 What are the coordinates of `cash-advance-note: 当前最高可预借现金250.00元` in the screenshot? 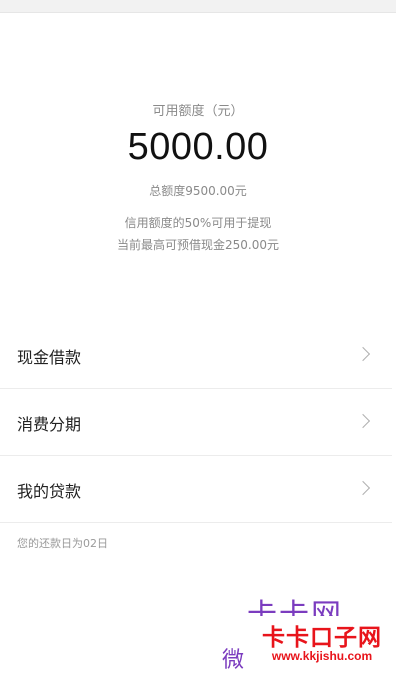 It's located at (198, 245).